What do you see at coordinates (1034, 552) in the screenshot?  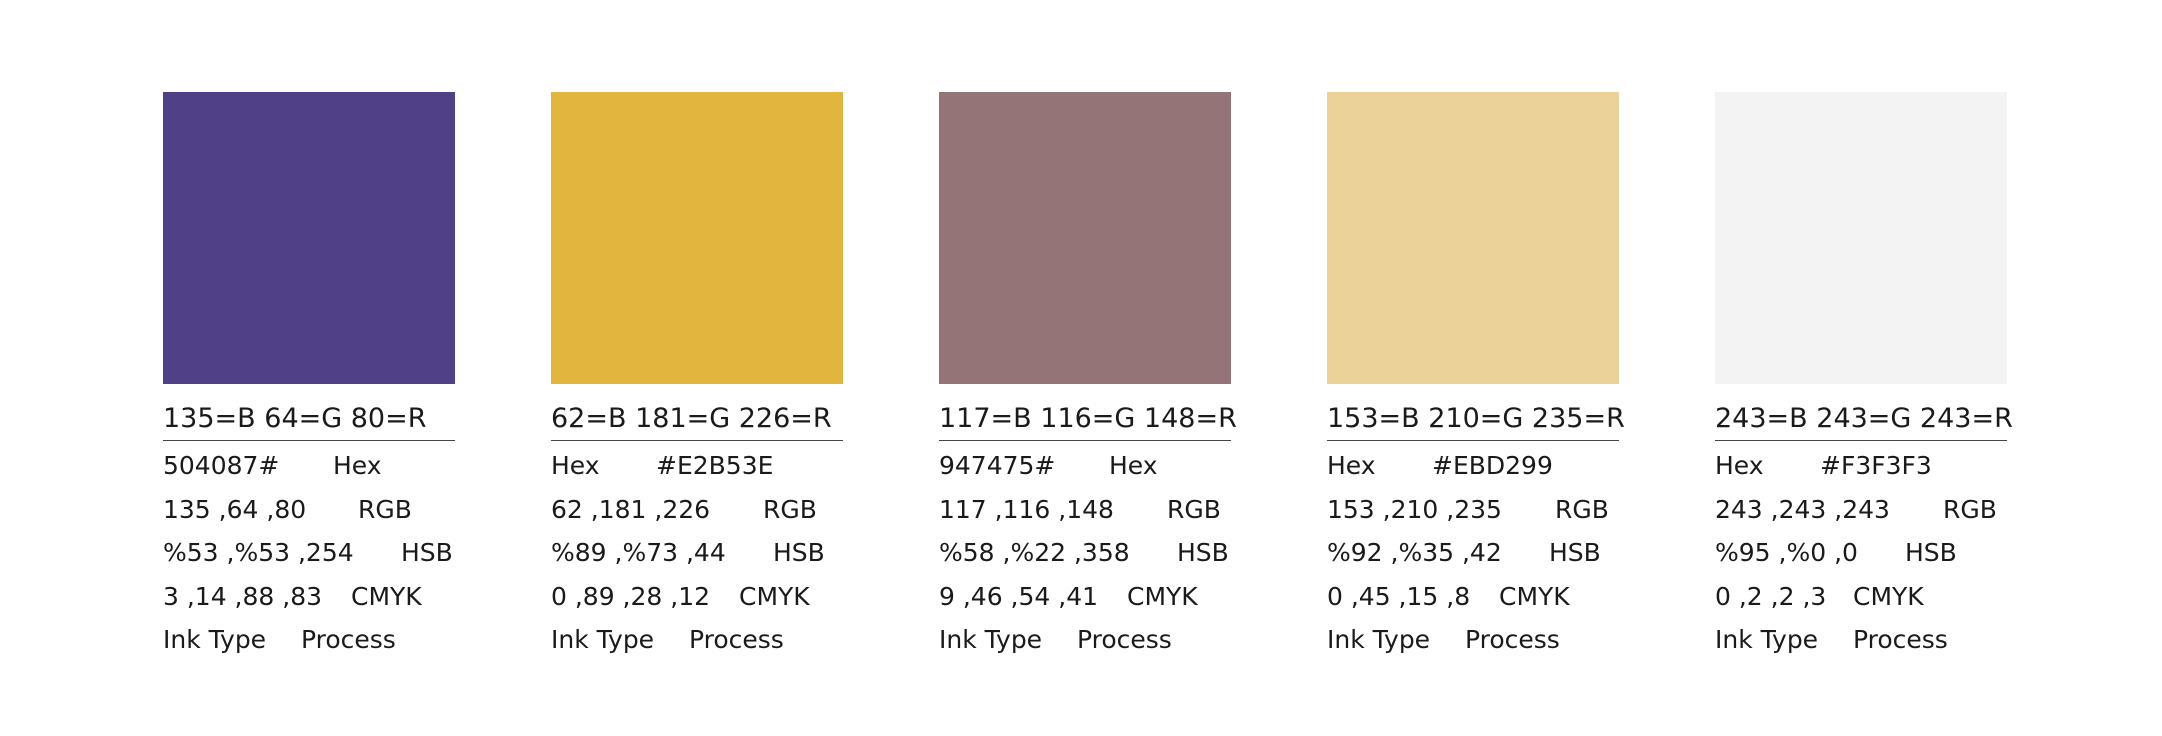 I see `hsb-value: %58 ,%22 ,358` at bounding box center [1034, 552].